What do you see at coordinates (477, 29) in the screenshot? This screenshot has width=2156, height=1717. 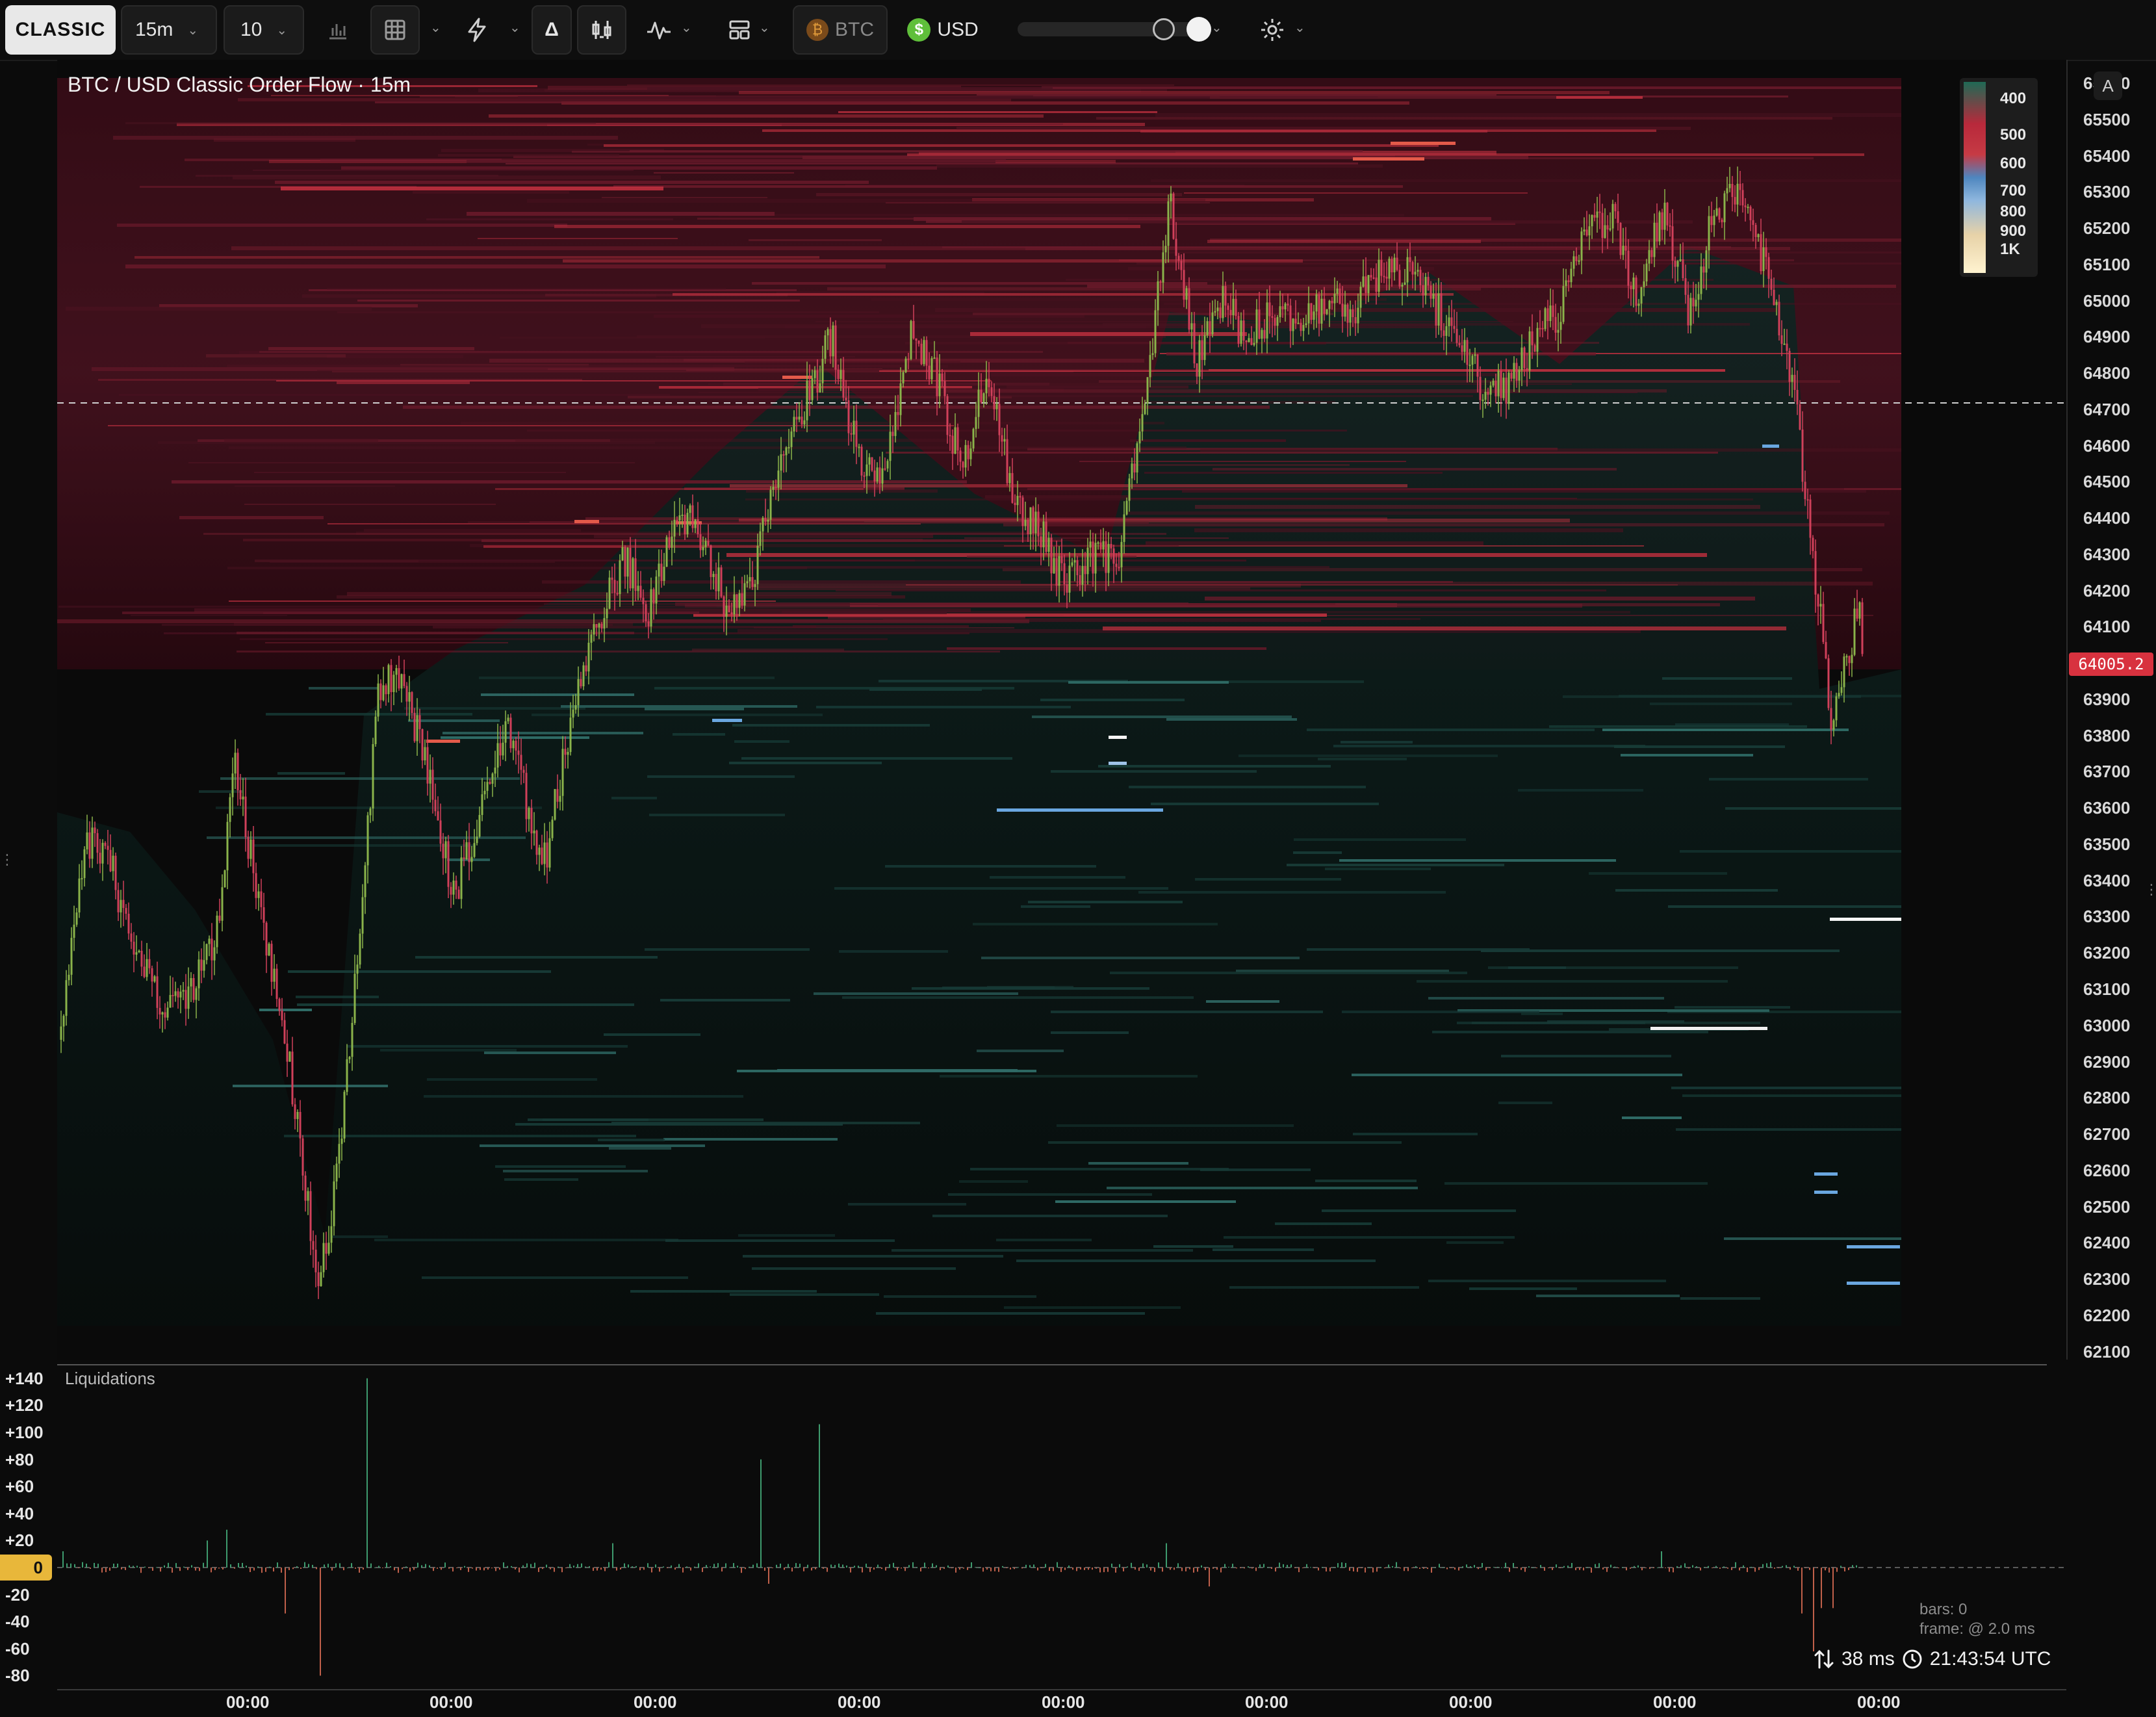 I see `lightning-icon` at bounding box center [477, 29].